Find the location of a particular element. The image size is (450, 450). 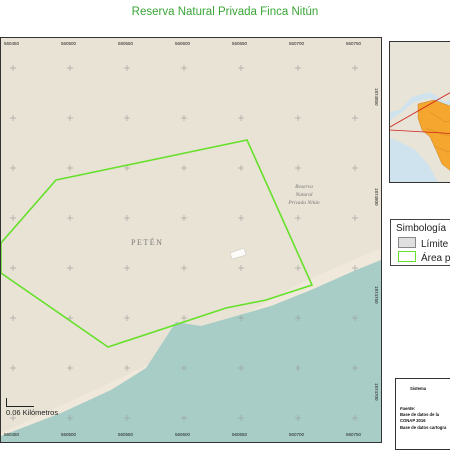

reserve-label-line: Reserva is located at coordinates (304, 187).